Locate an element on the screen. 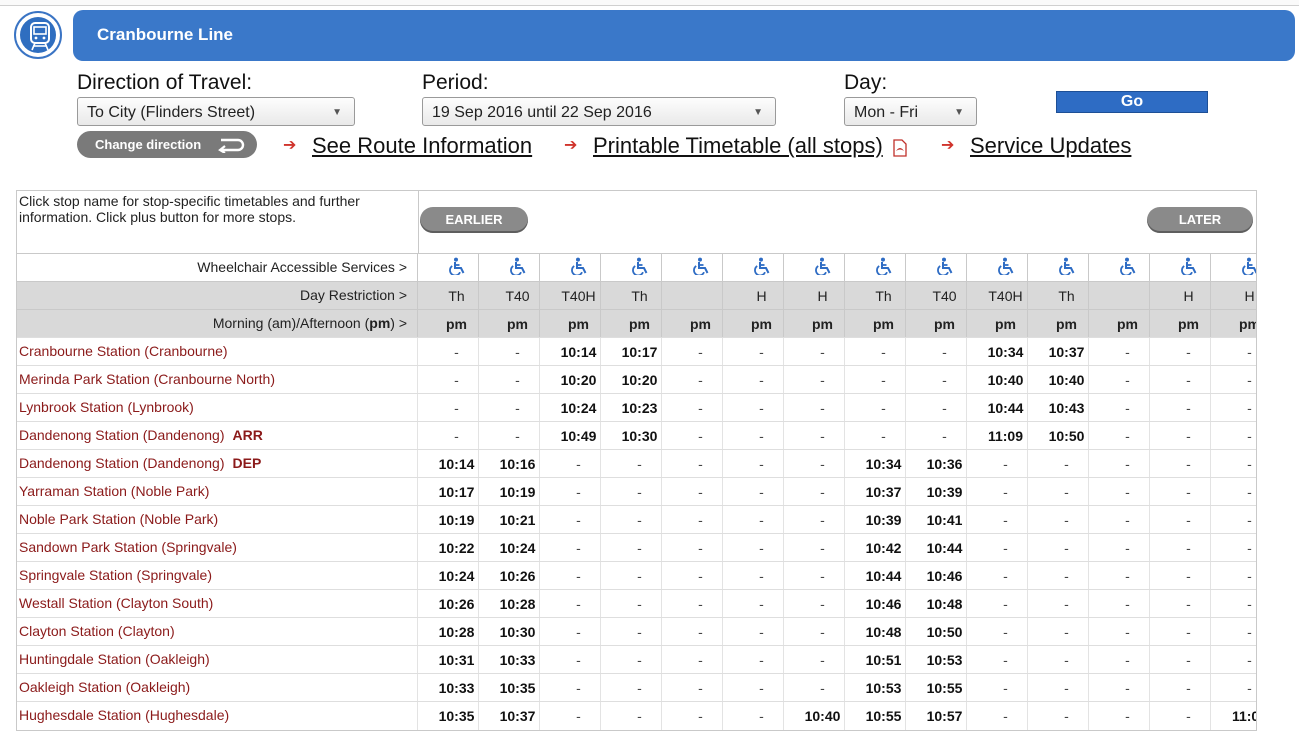 The height and width of the screenshot is (731, 1299). direction-select: To City (Flinders Street) ▼ is located at coordinates (216, 111).